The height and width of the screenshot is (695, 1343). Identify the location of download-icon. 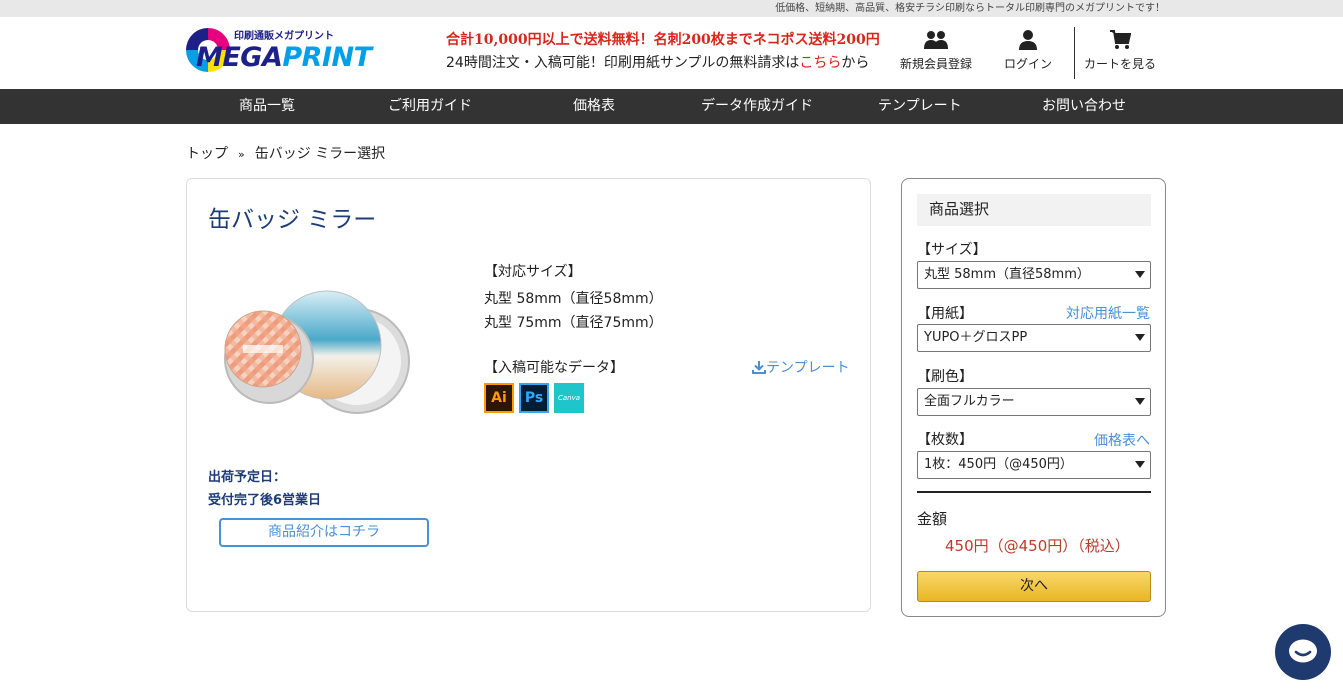
(759, 367).